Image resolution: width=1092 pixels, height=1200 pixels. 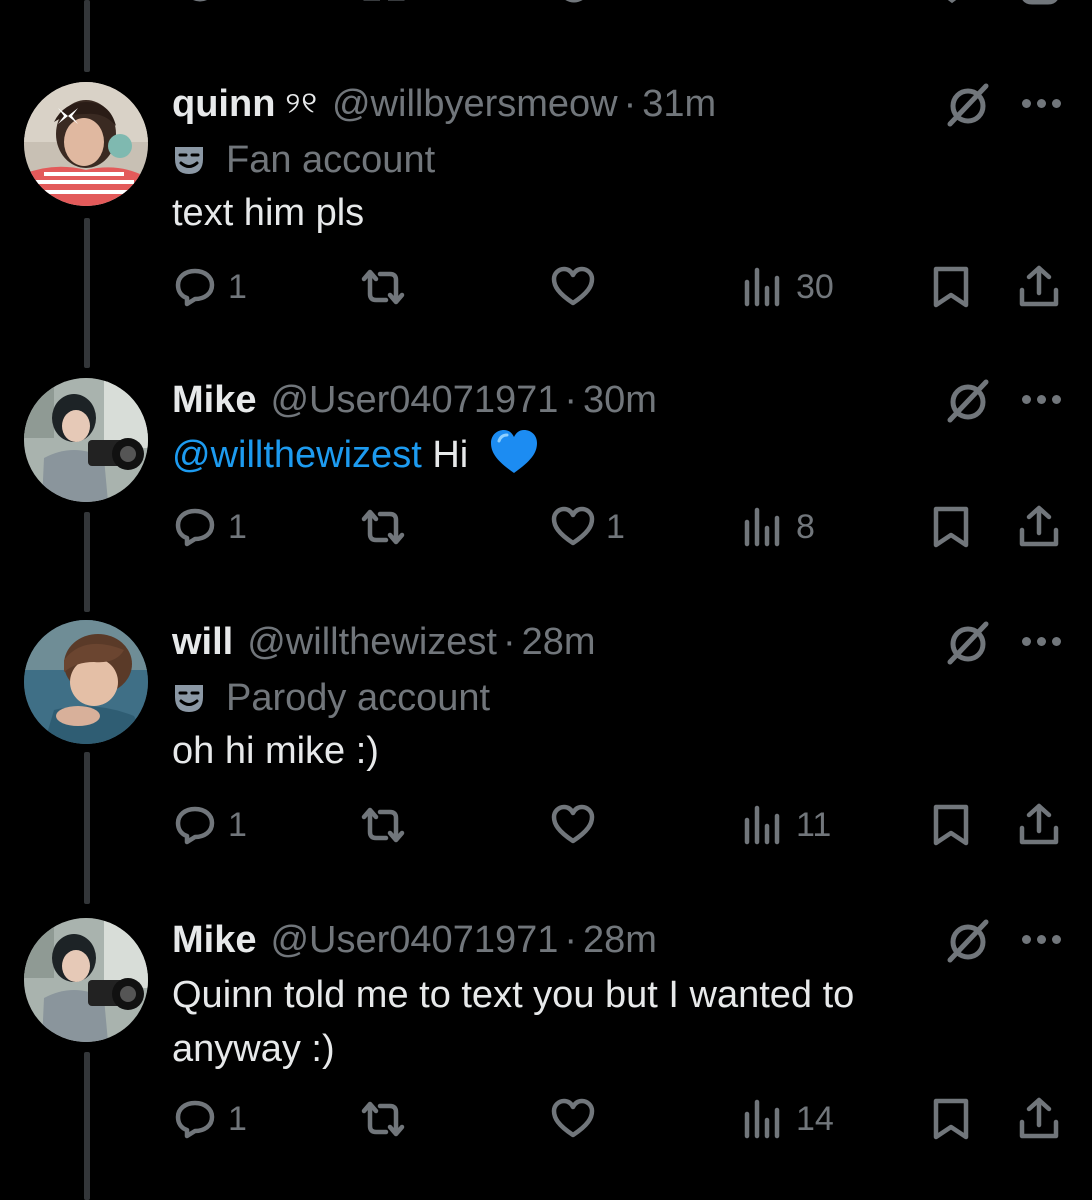 I want to click on tweet-text-content: oh hi mike :), so click(x=275, y=751).